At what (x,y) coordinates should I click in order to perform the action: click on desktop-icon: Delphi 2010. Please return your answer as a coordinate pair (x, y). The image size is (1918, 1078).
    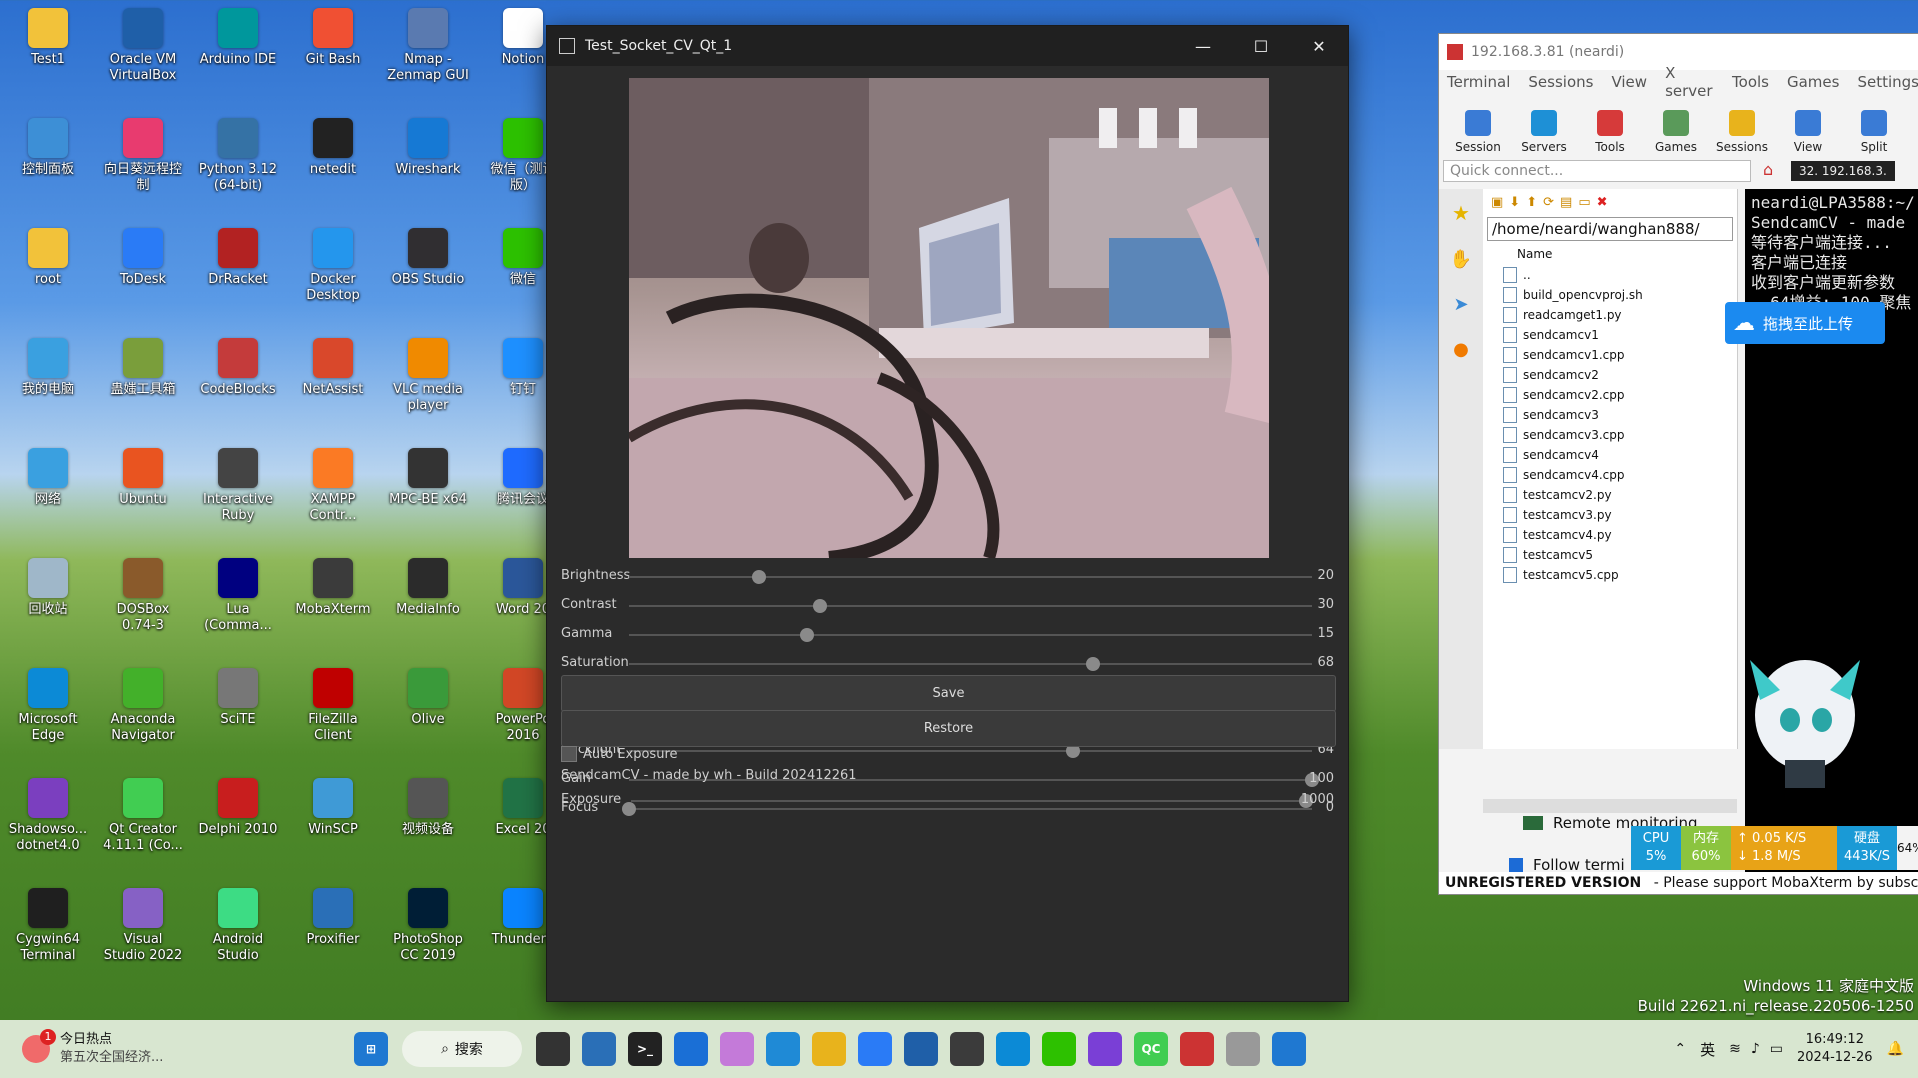
    Looking at the image, I should click on (238, 805).